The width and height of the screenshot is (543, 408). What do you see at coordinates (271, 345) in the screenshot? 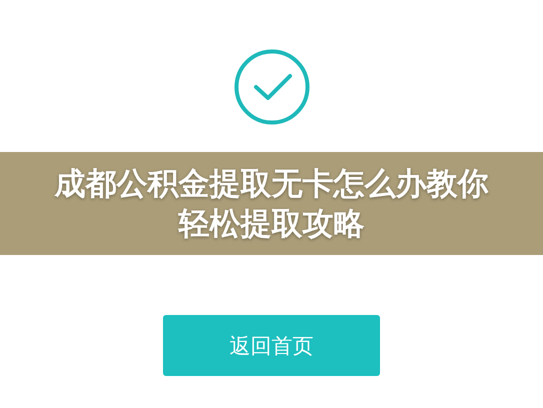
I see `back-home-button: 返回首页` at bounding box center [271, 345].